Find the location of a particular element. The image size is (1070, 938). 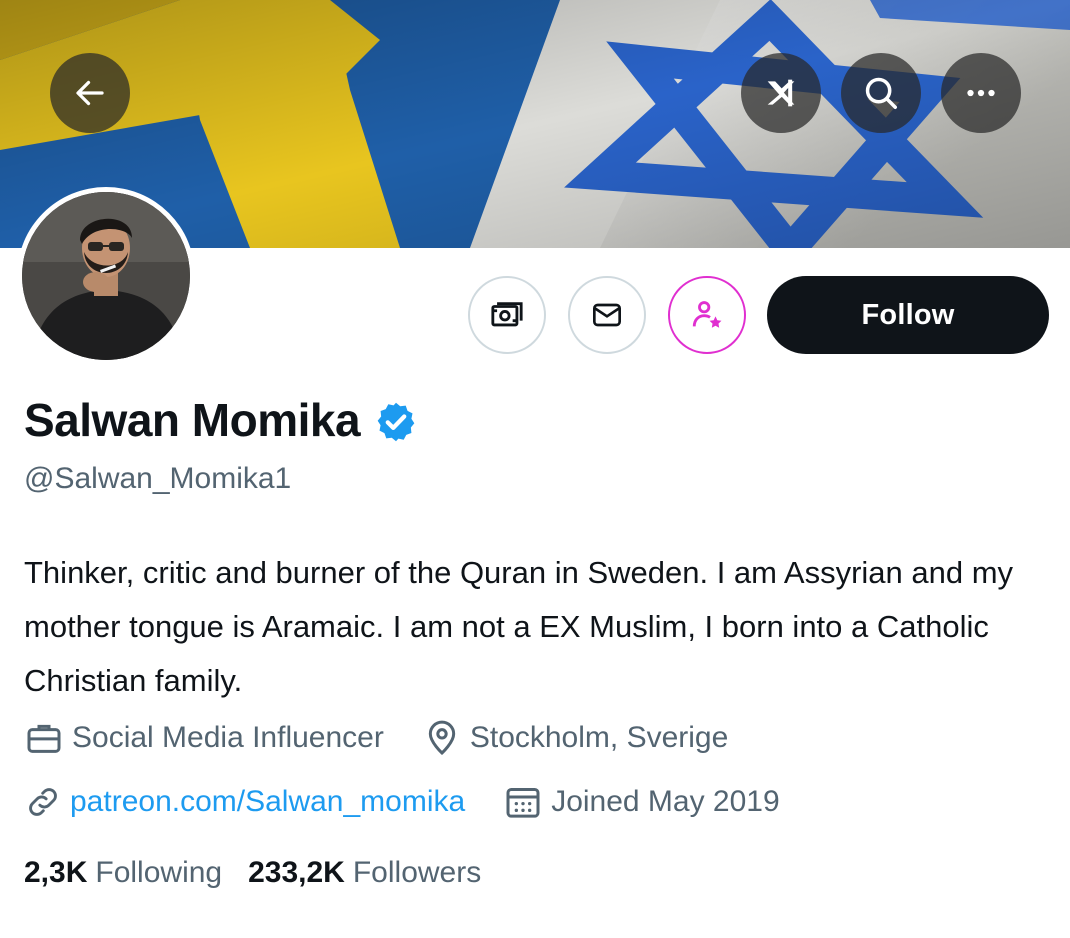

followers-stat: 233,2K Followers is located at coordinates (364, 873).